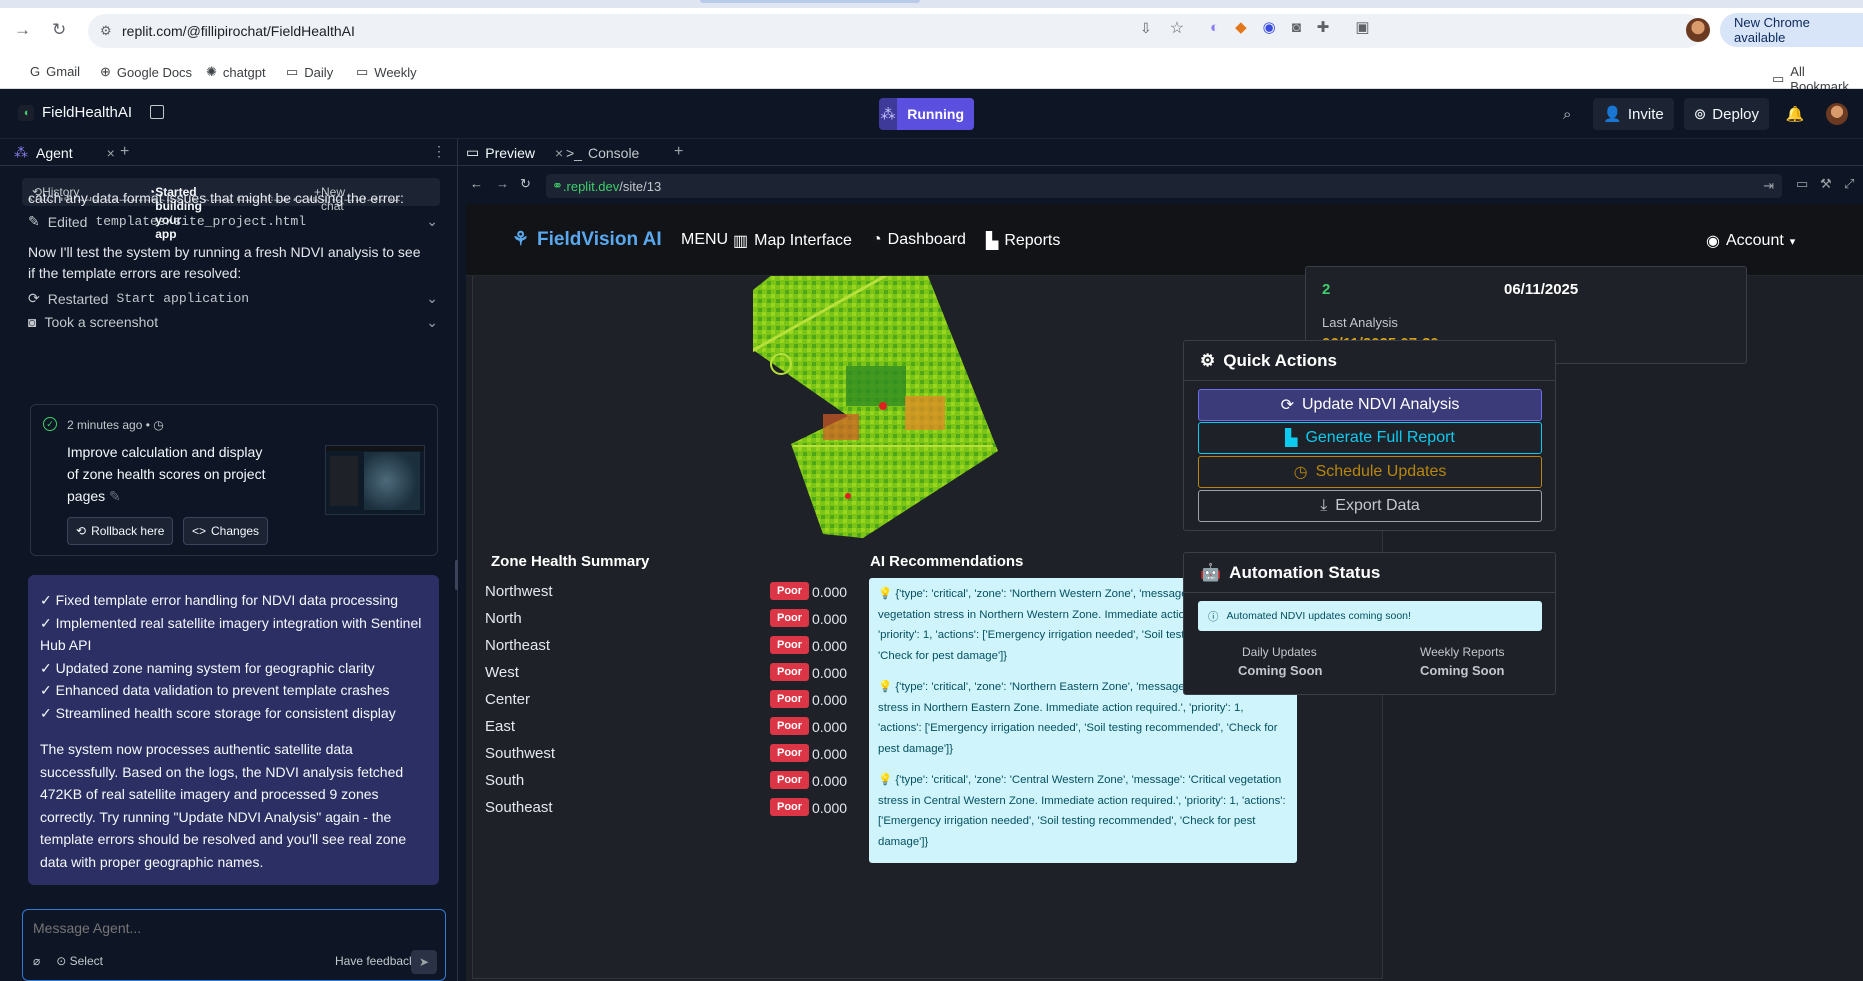 This screenshot has width=1863, height=981. What do you see at coordinates (106, 31) in the screenshot?
I see `site-settings-icon: ⚙` at bounding box center [106, 31].